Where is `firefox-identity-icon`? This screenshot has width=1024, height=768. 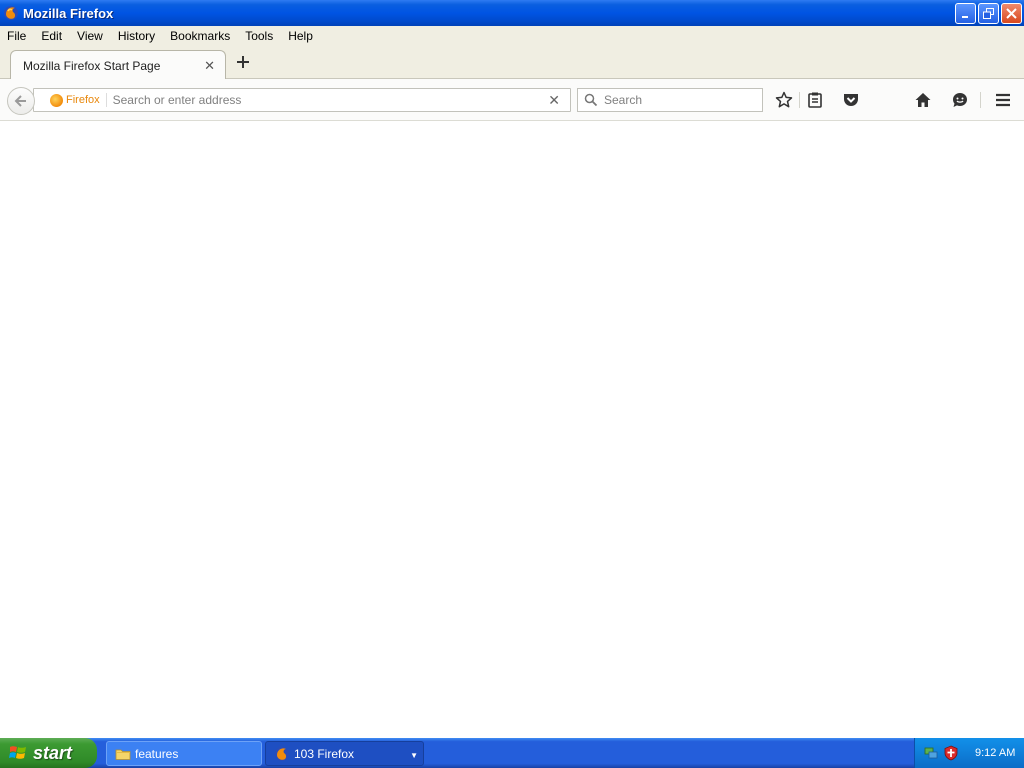
firefox-identity-icon is located at coordinates (56, 100).